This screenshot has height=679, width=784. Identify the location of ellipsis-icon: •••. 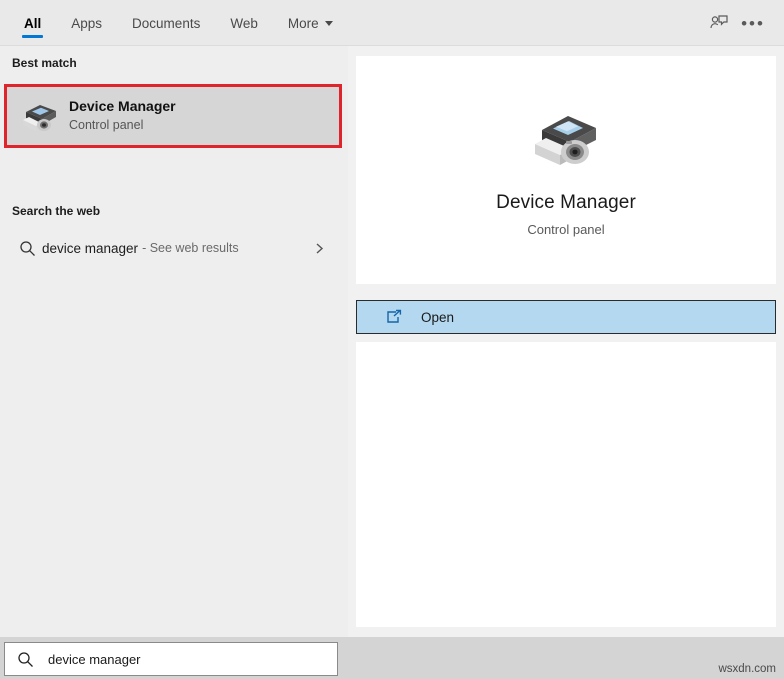
(753, 23).